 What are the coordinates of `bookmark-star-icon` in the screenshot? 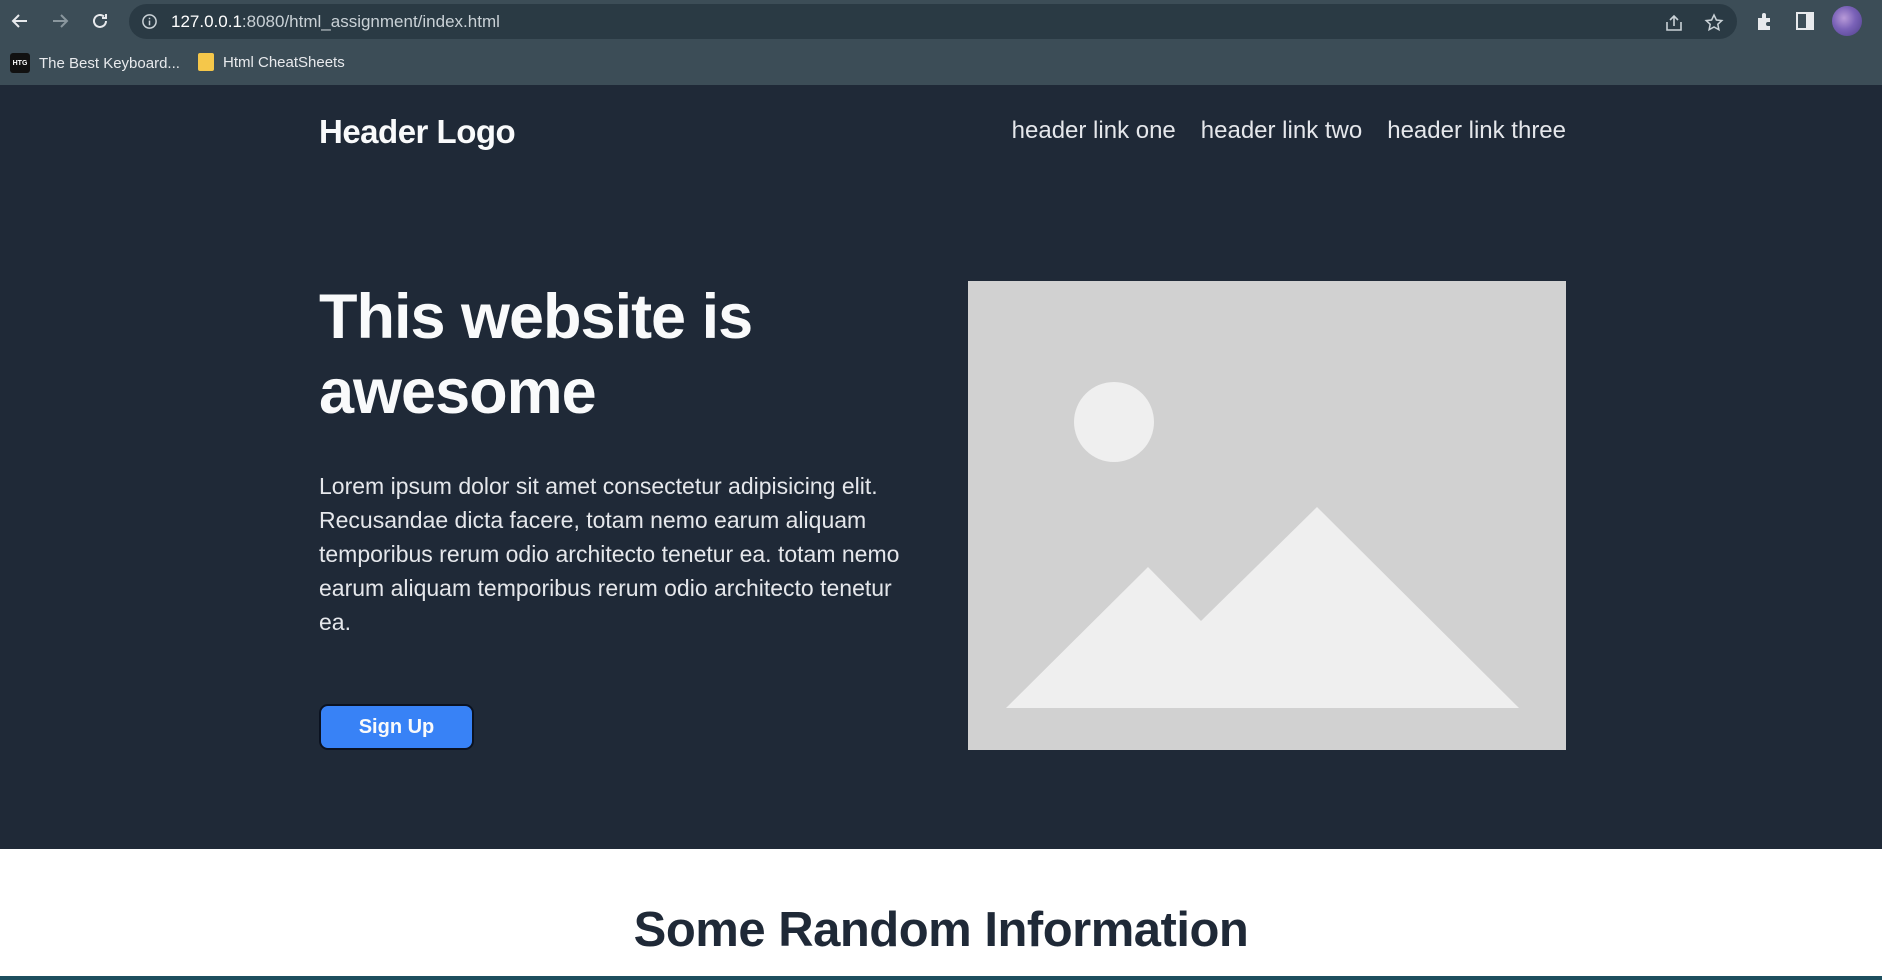 It's located at (1714, 23).